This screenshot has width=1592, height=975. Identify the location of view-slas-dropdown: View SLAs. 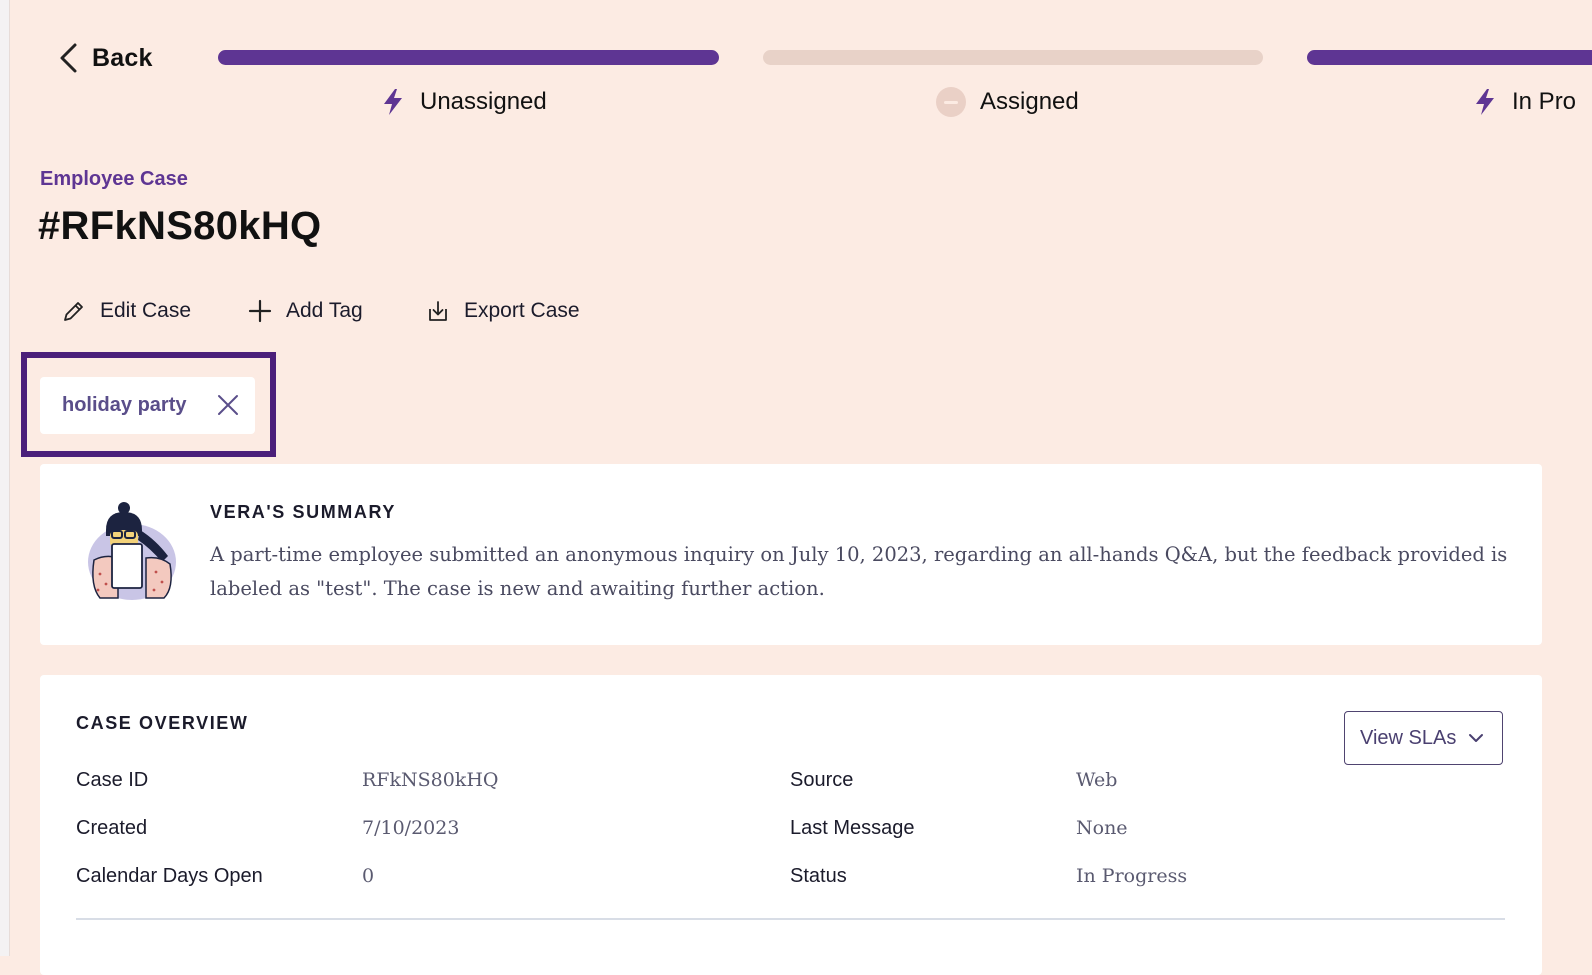
(1423, 738).